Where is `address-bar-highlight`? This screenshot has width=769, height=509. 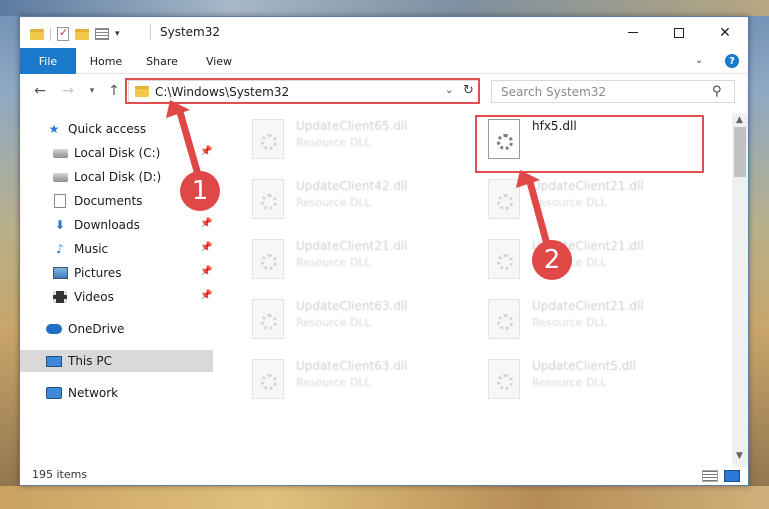
address-bar-highlight is located at coordinates (302, 91).